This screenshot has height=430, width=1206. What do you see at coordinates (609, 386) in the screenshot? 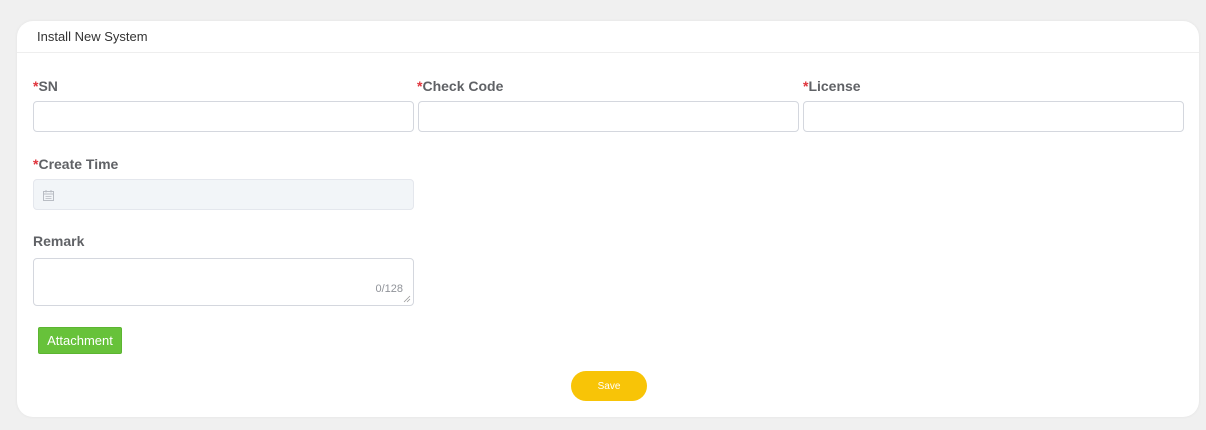
I see `save-button: Save` at bounding box center [609, 386].